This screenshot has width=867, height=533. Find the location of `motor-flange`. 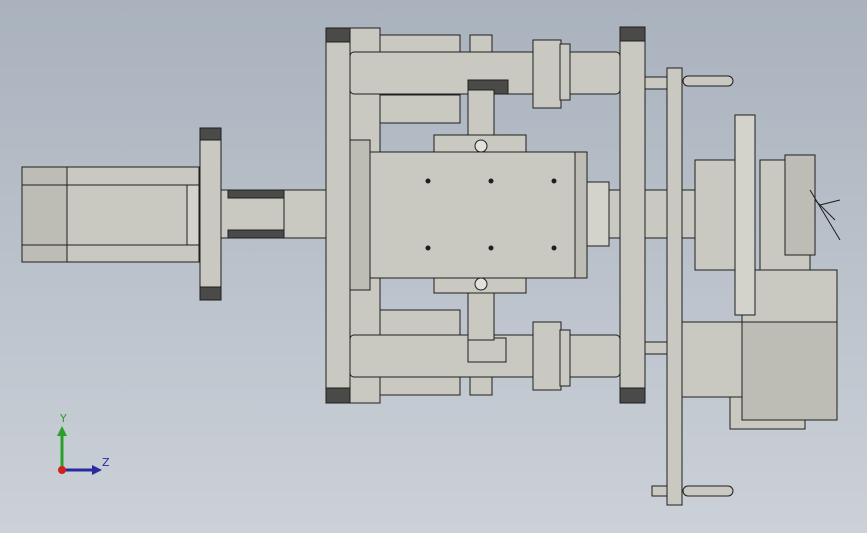

motor-flange is located at coordinates (210, 214).